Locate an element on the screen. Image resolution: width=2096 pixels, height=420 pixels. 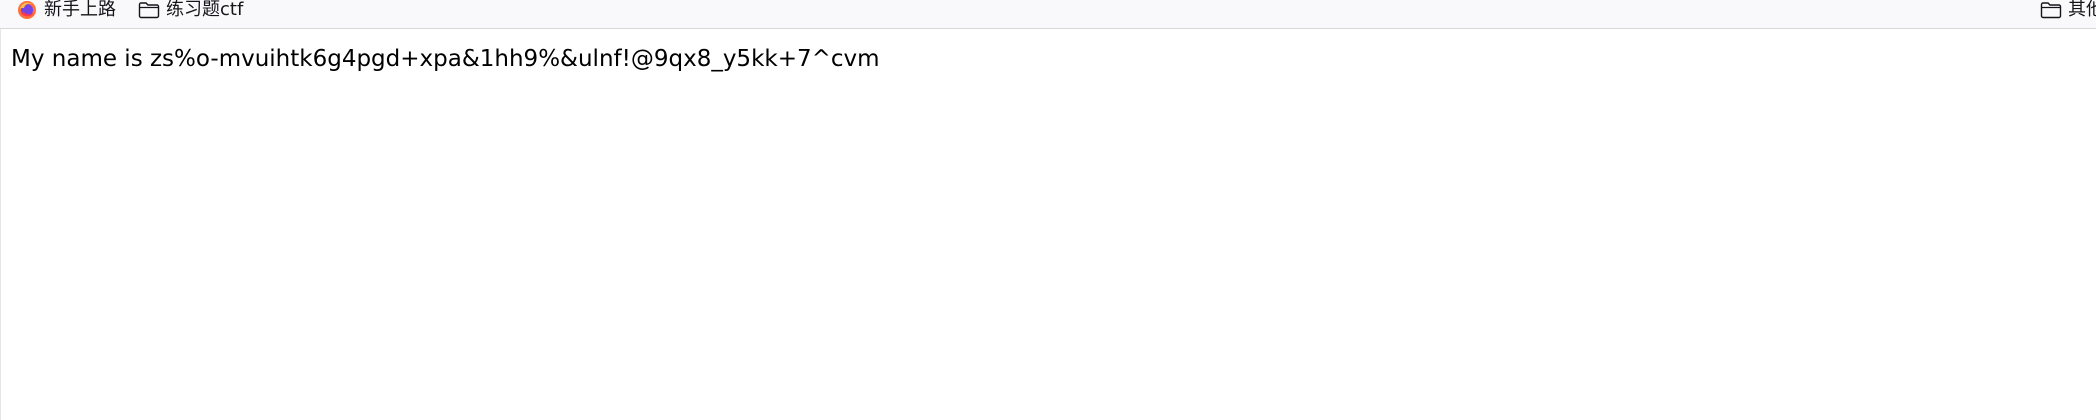
bookmarks-toolbar: 新手上路 练习题ctf 其他 is located at coordinates (1048, 14).